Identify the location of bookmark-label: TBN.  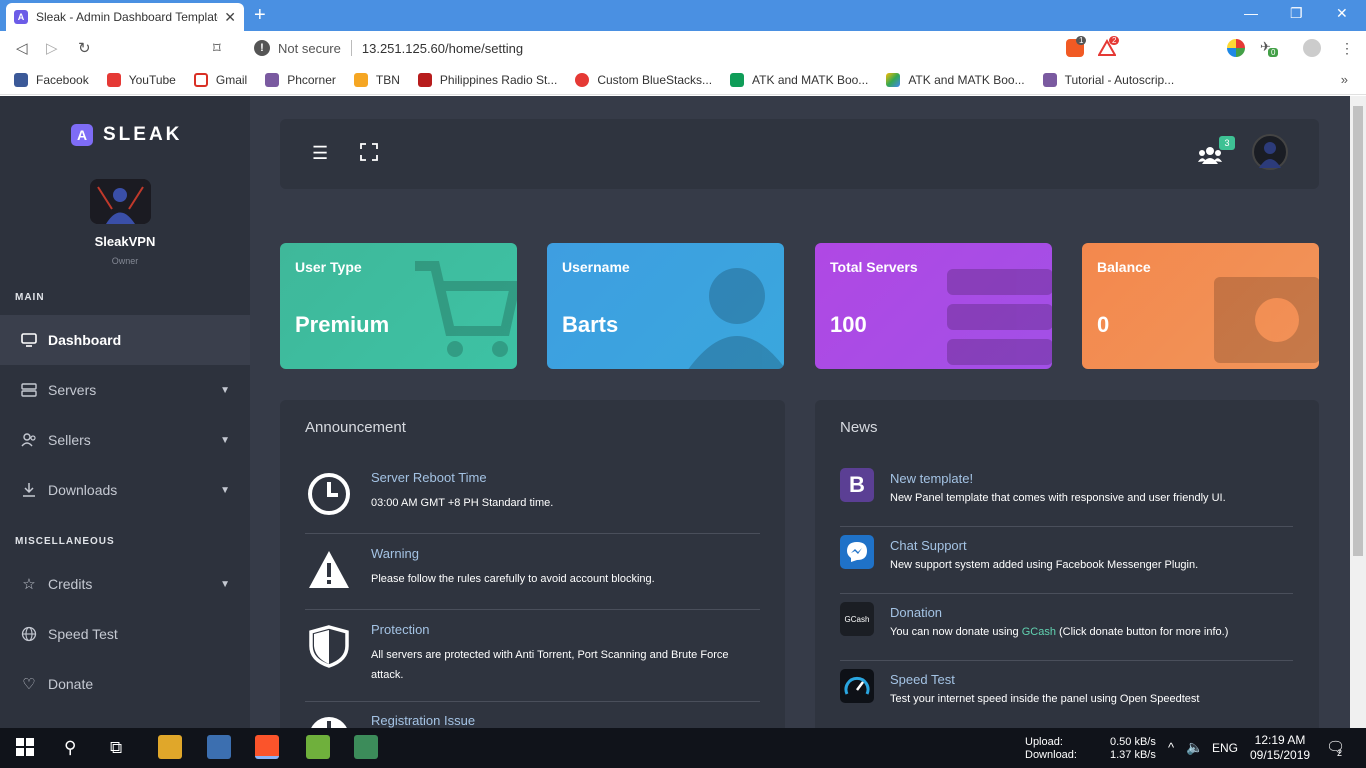
(387, 79).